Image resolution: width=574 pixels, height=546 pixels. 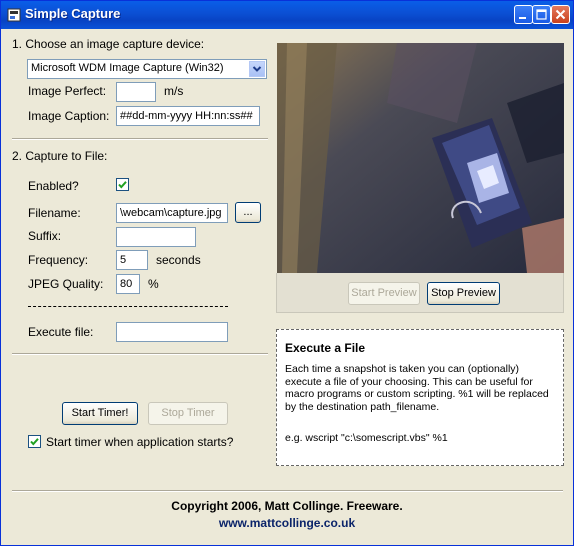 I want to click on image-caption-label: Image Caption:, so click(x=69, y=116).